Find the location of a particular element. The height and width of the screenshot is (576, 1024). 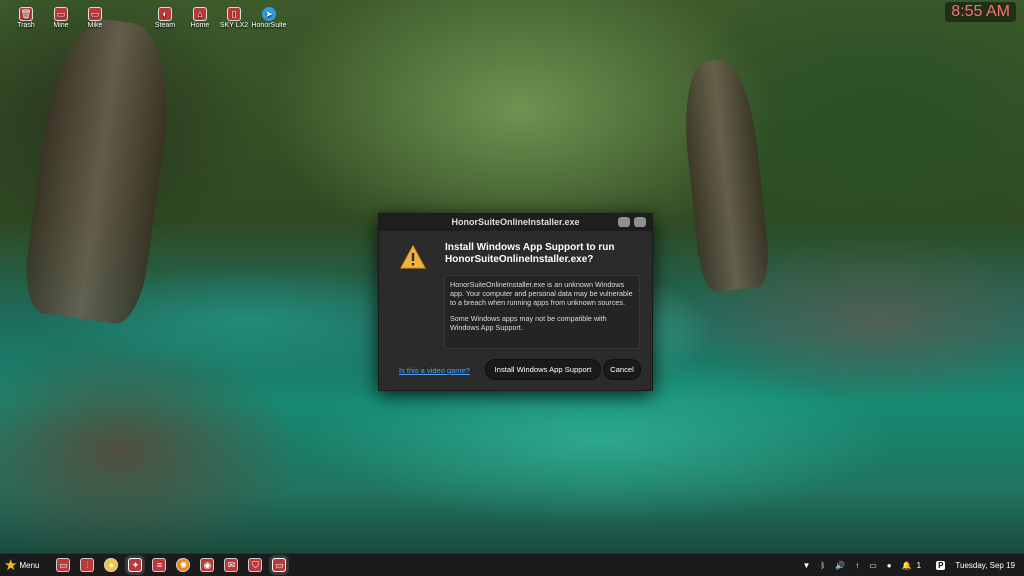

taskbar-date: Tuesday, Sep 19 is located at coordinates (985, 565).